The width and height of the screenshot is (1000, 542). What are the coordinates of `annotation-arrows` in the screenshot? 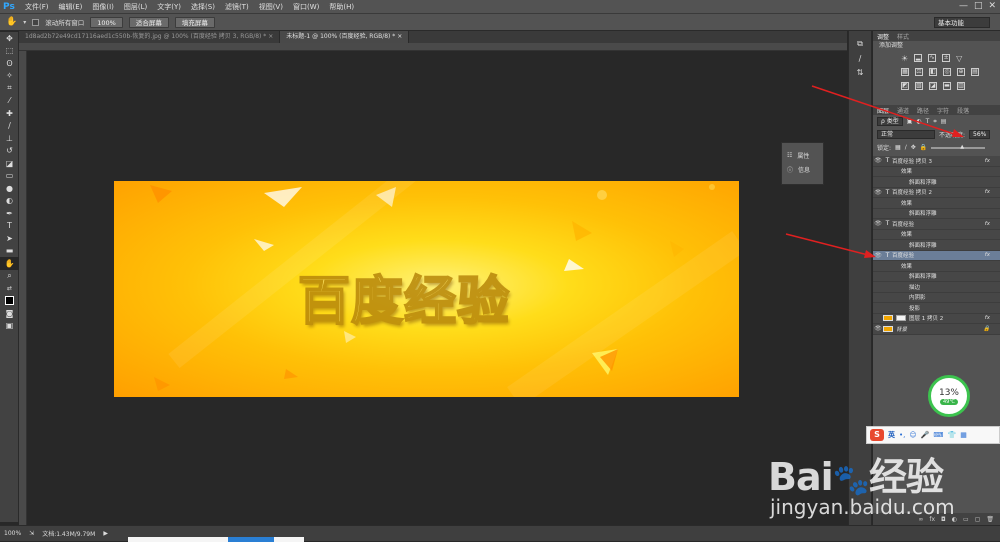 It's located at (874, 171).